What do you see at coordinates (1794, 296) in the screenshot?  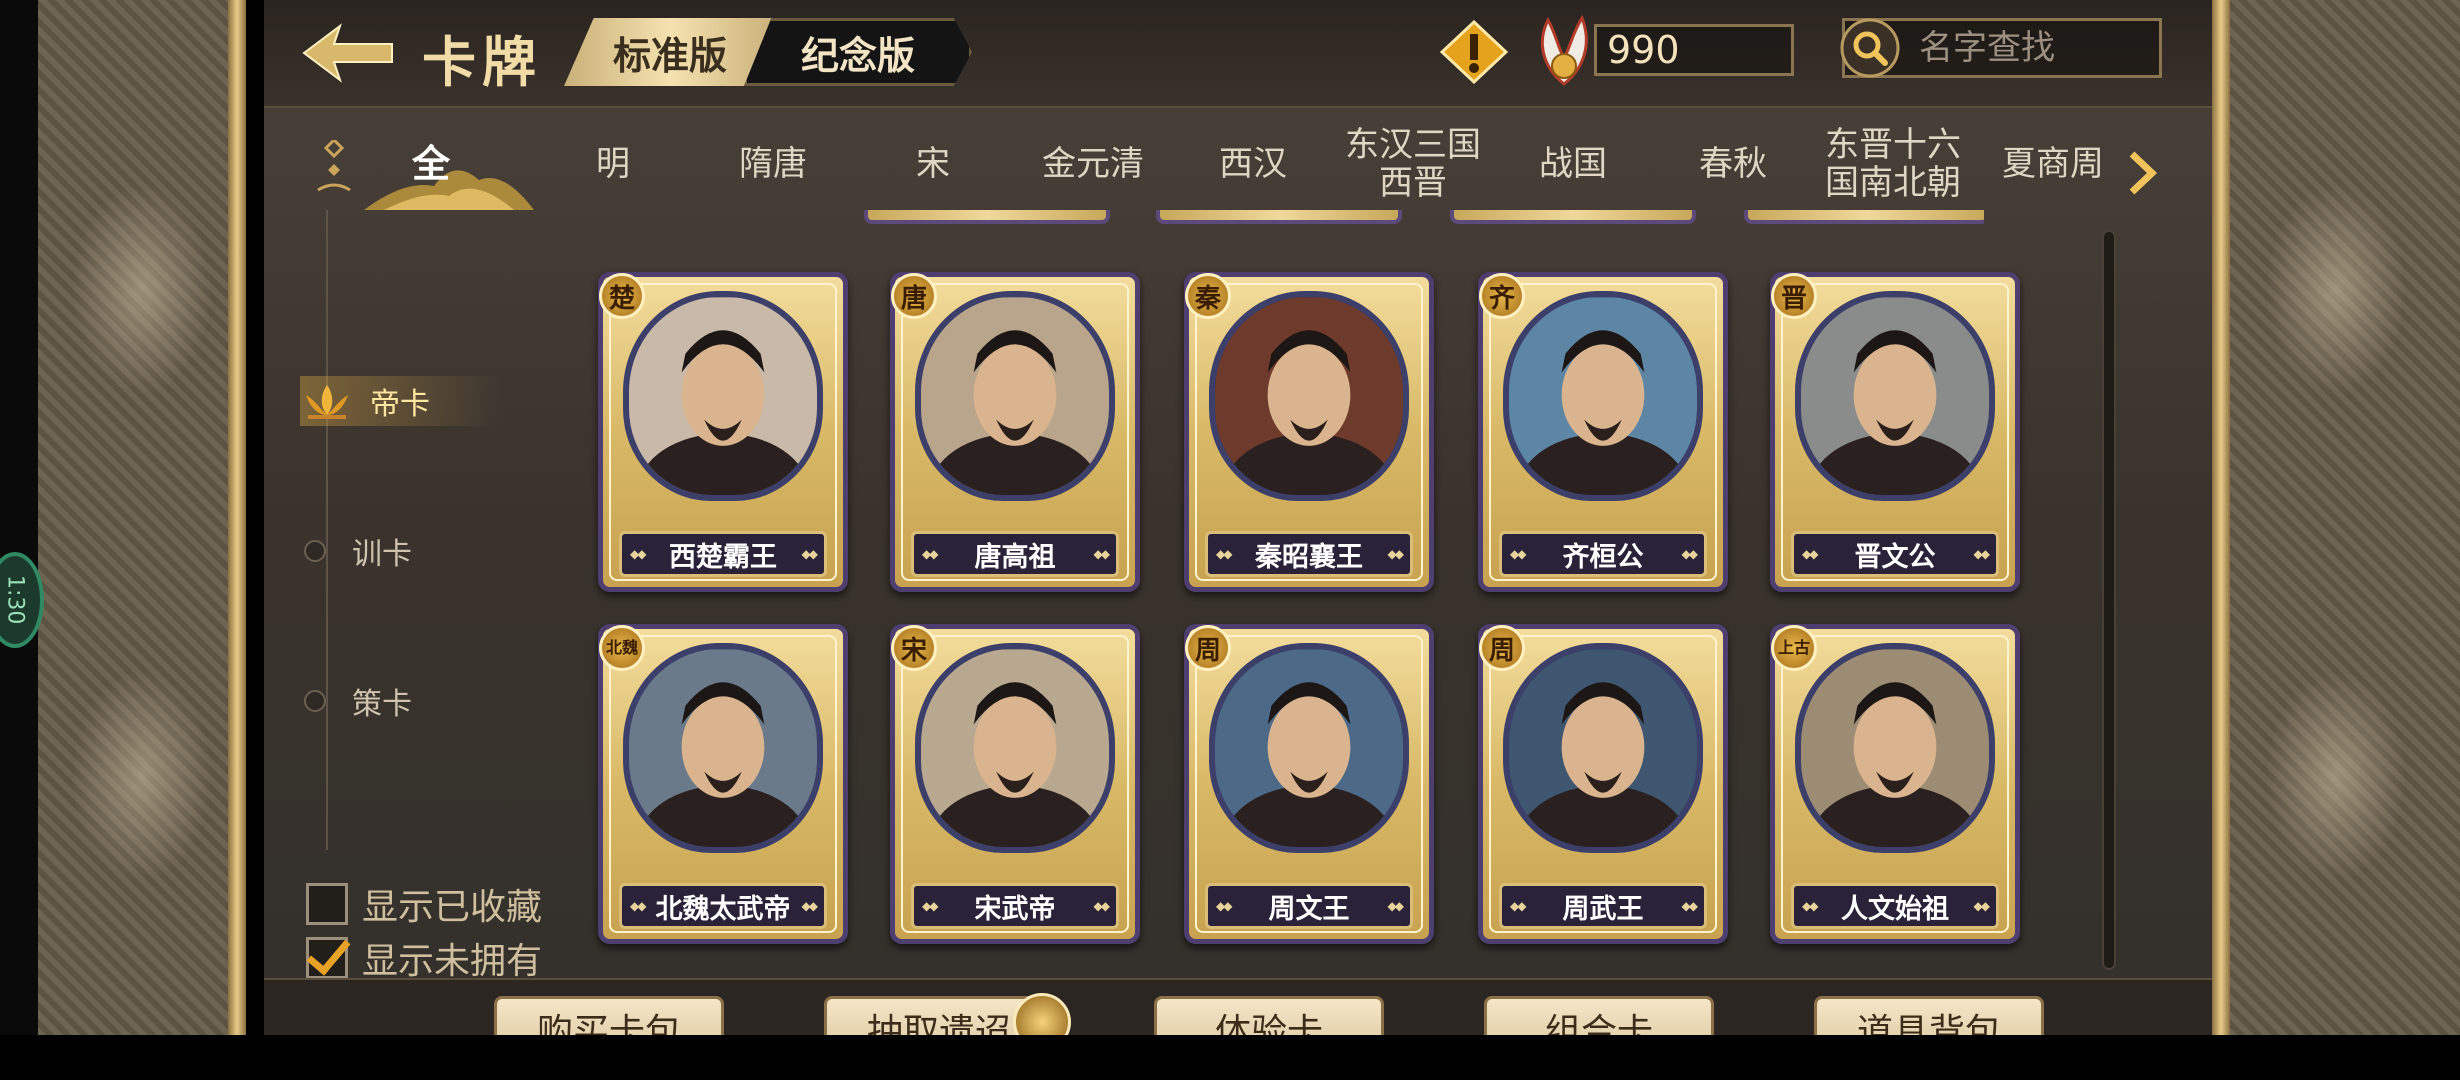 I see `dynasty-badge: 晋` at bounding box center [1794, 296].